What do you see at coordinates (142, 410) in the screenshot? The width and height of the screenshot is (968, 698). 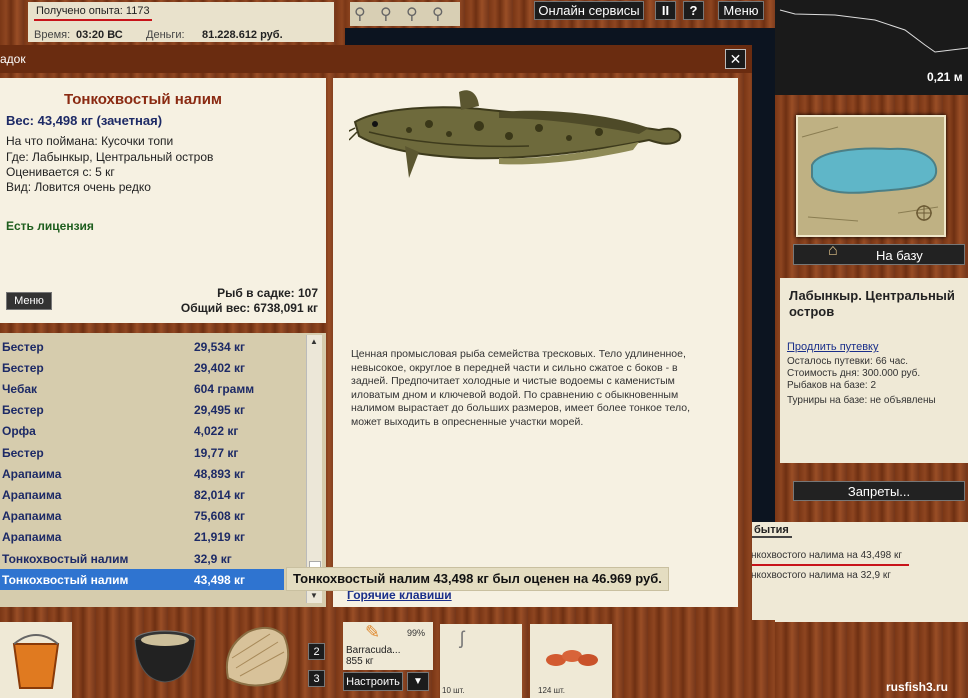 I see `fish-list-row: Бестер 29,495 кг` at bounding box center [142, 410].